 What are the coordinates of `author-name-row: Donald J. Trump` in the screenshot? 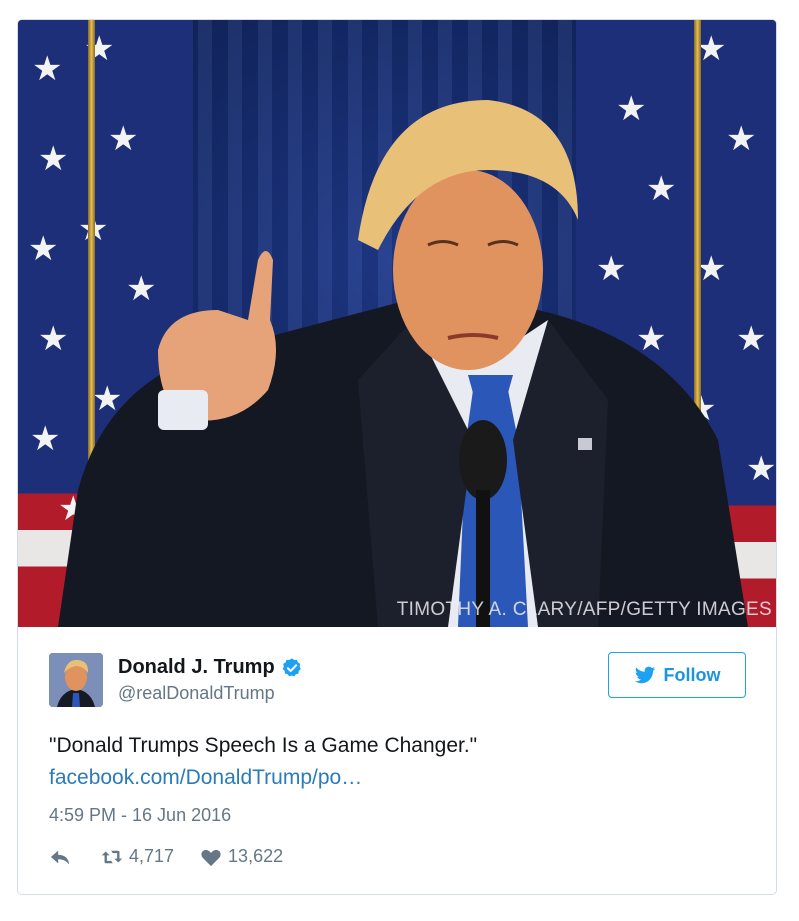 It's located at (210, 667).